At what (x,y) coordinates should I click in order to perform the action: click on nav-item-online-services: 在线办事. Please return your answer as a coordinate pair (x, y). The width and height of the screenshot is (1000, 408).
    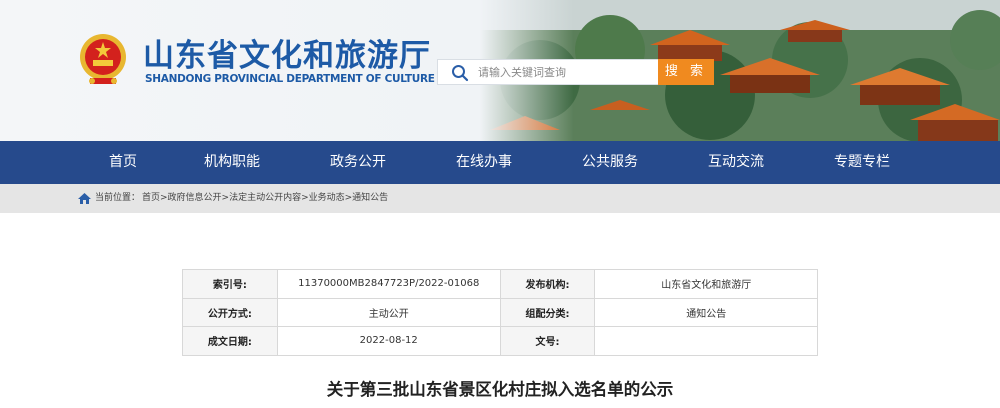
    Looking at the image, I should click on (484, 162).